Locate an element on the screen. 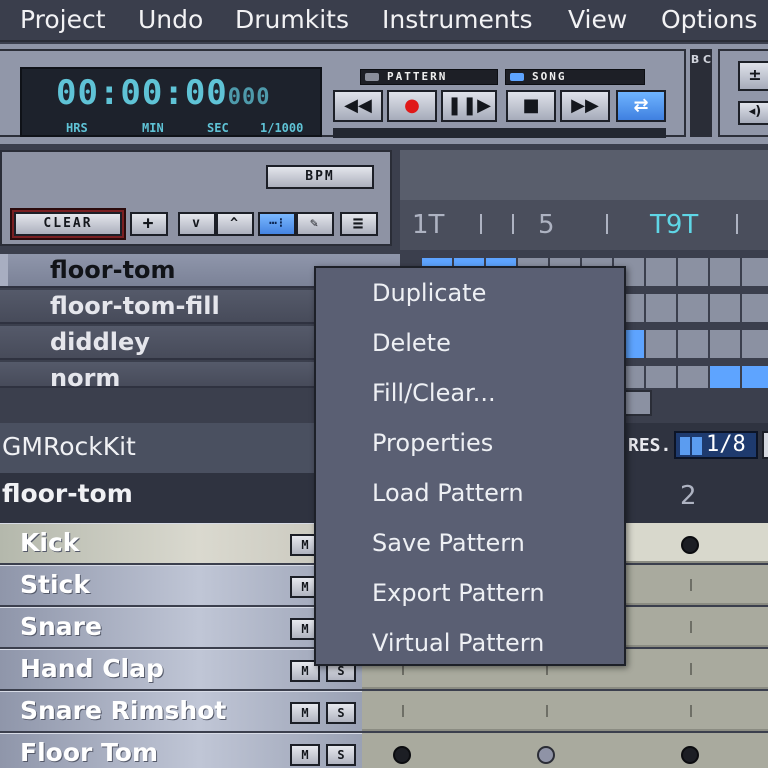 This screenshot has width=768, height=768. time-display-digits: 00:00:00000 is located at coordinates (163, 93).